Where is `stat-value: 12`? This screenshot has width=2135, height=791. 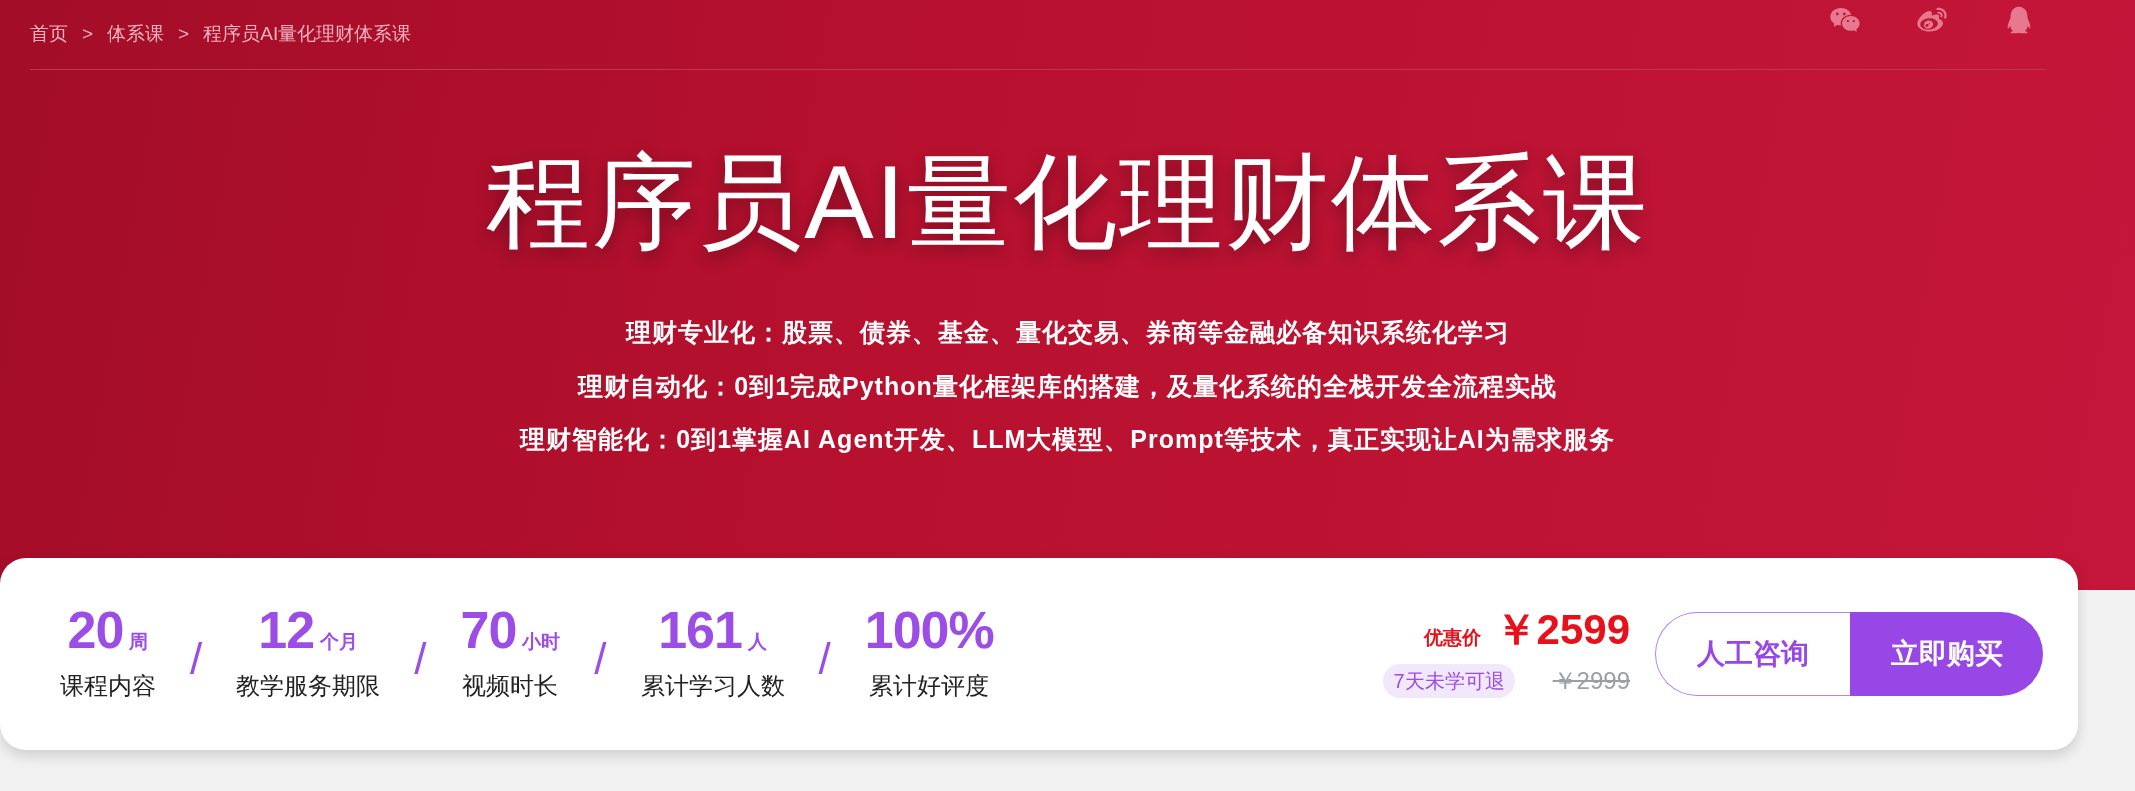 stat-value: 12 is located at coordinates (286, 629).